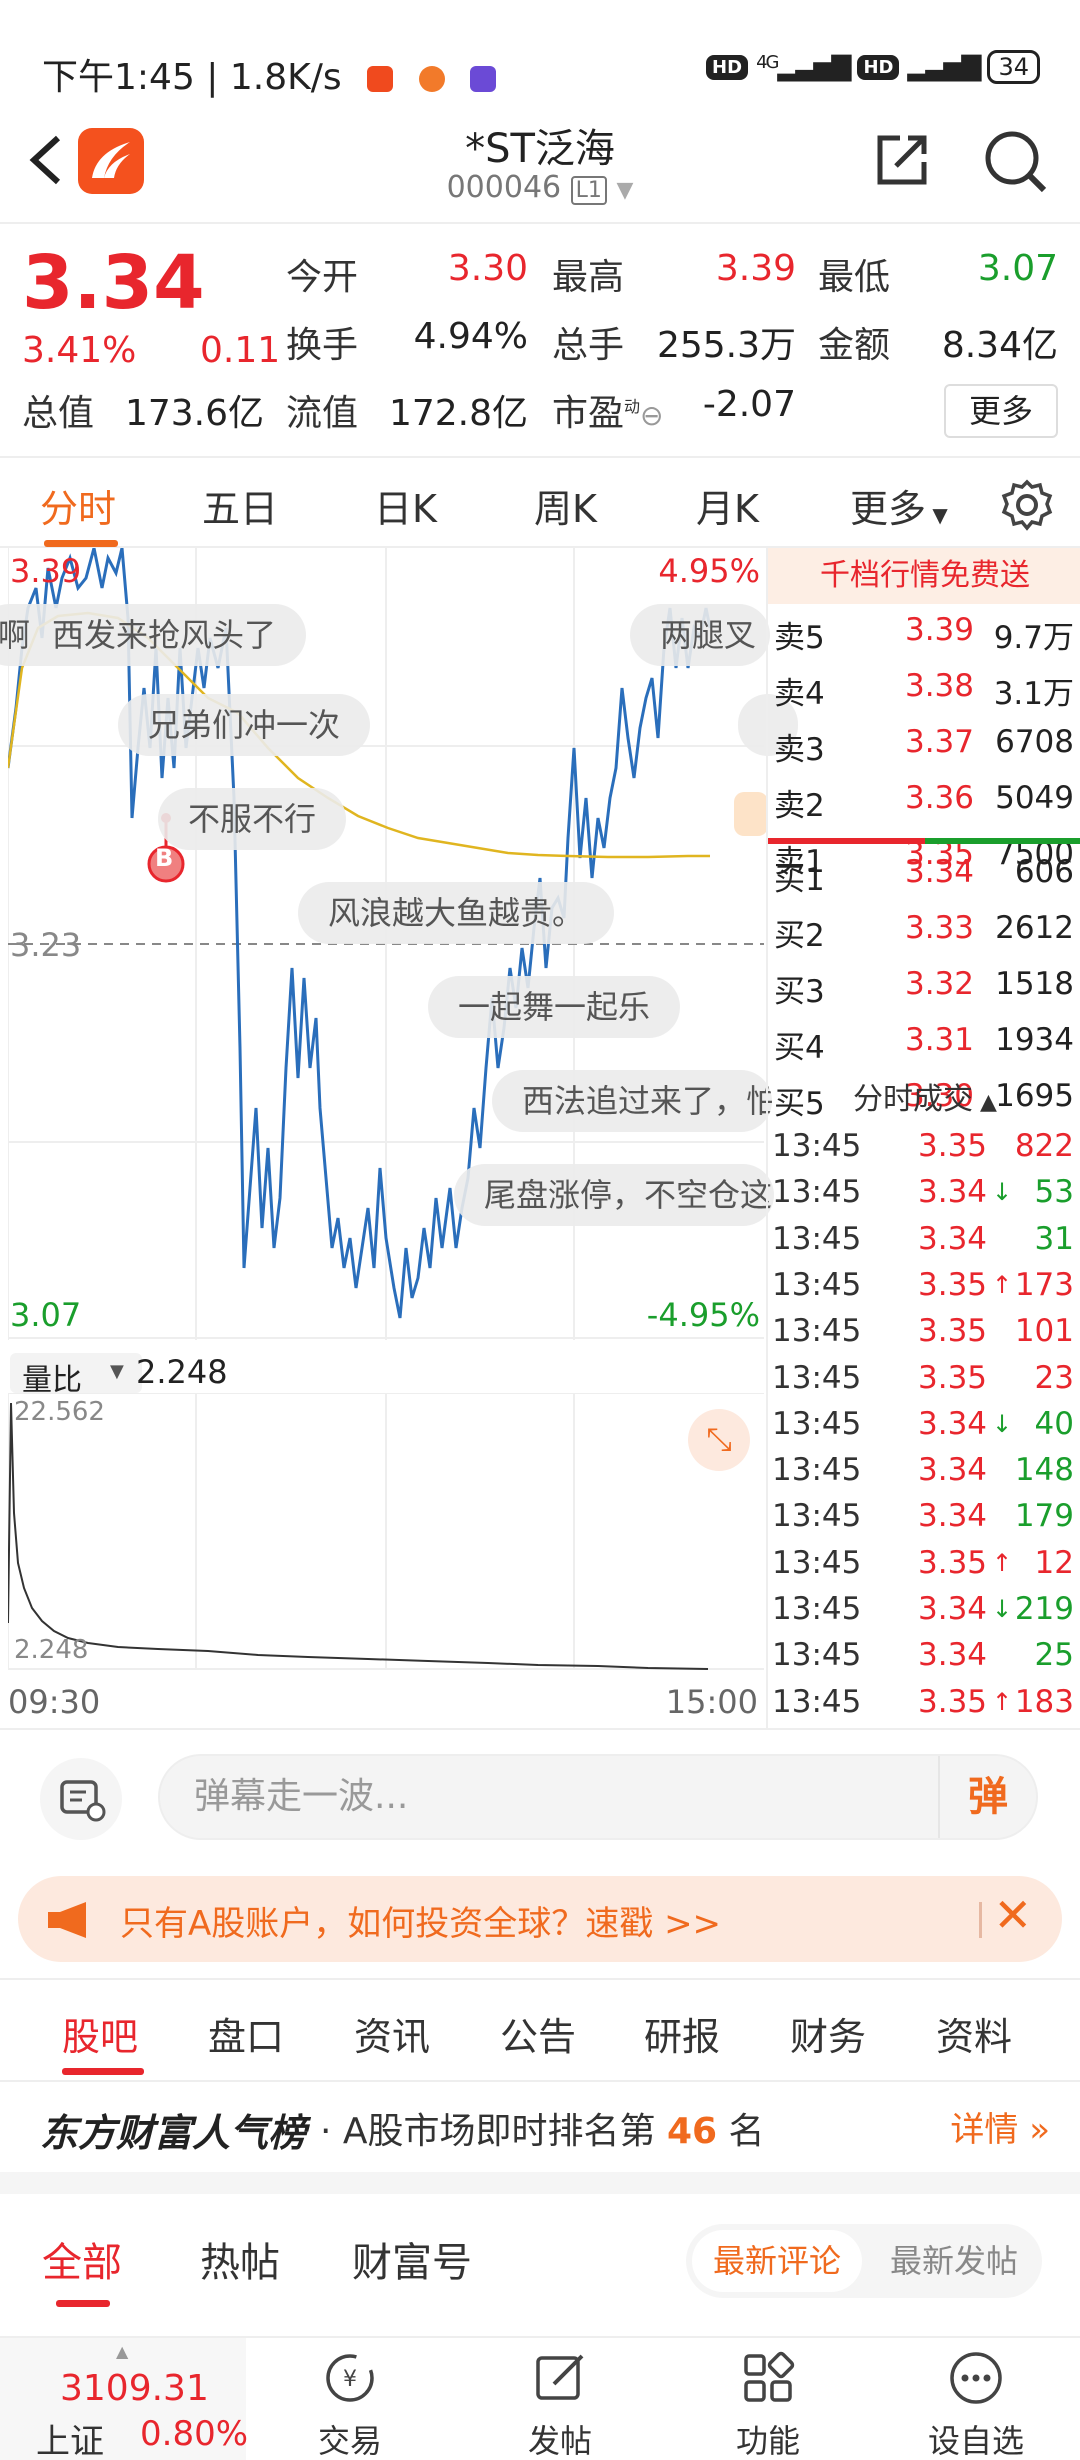 This screenshot has height=2460, width=1080. Describe the element at coordinates (651, 415) in the screenshot. I see `info-icon: ⊖` at that location.